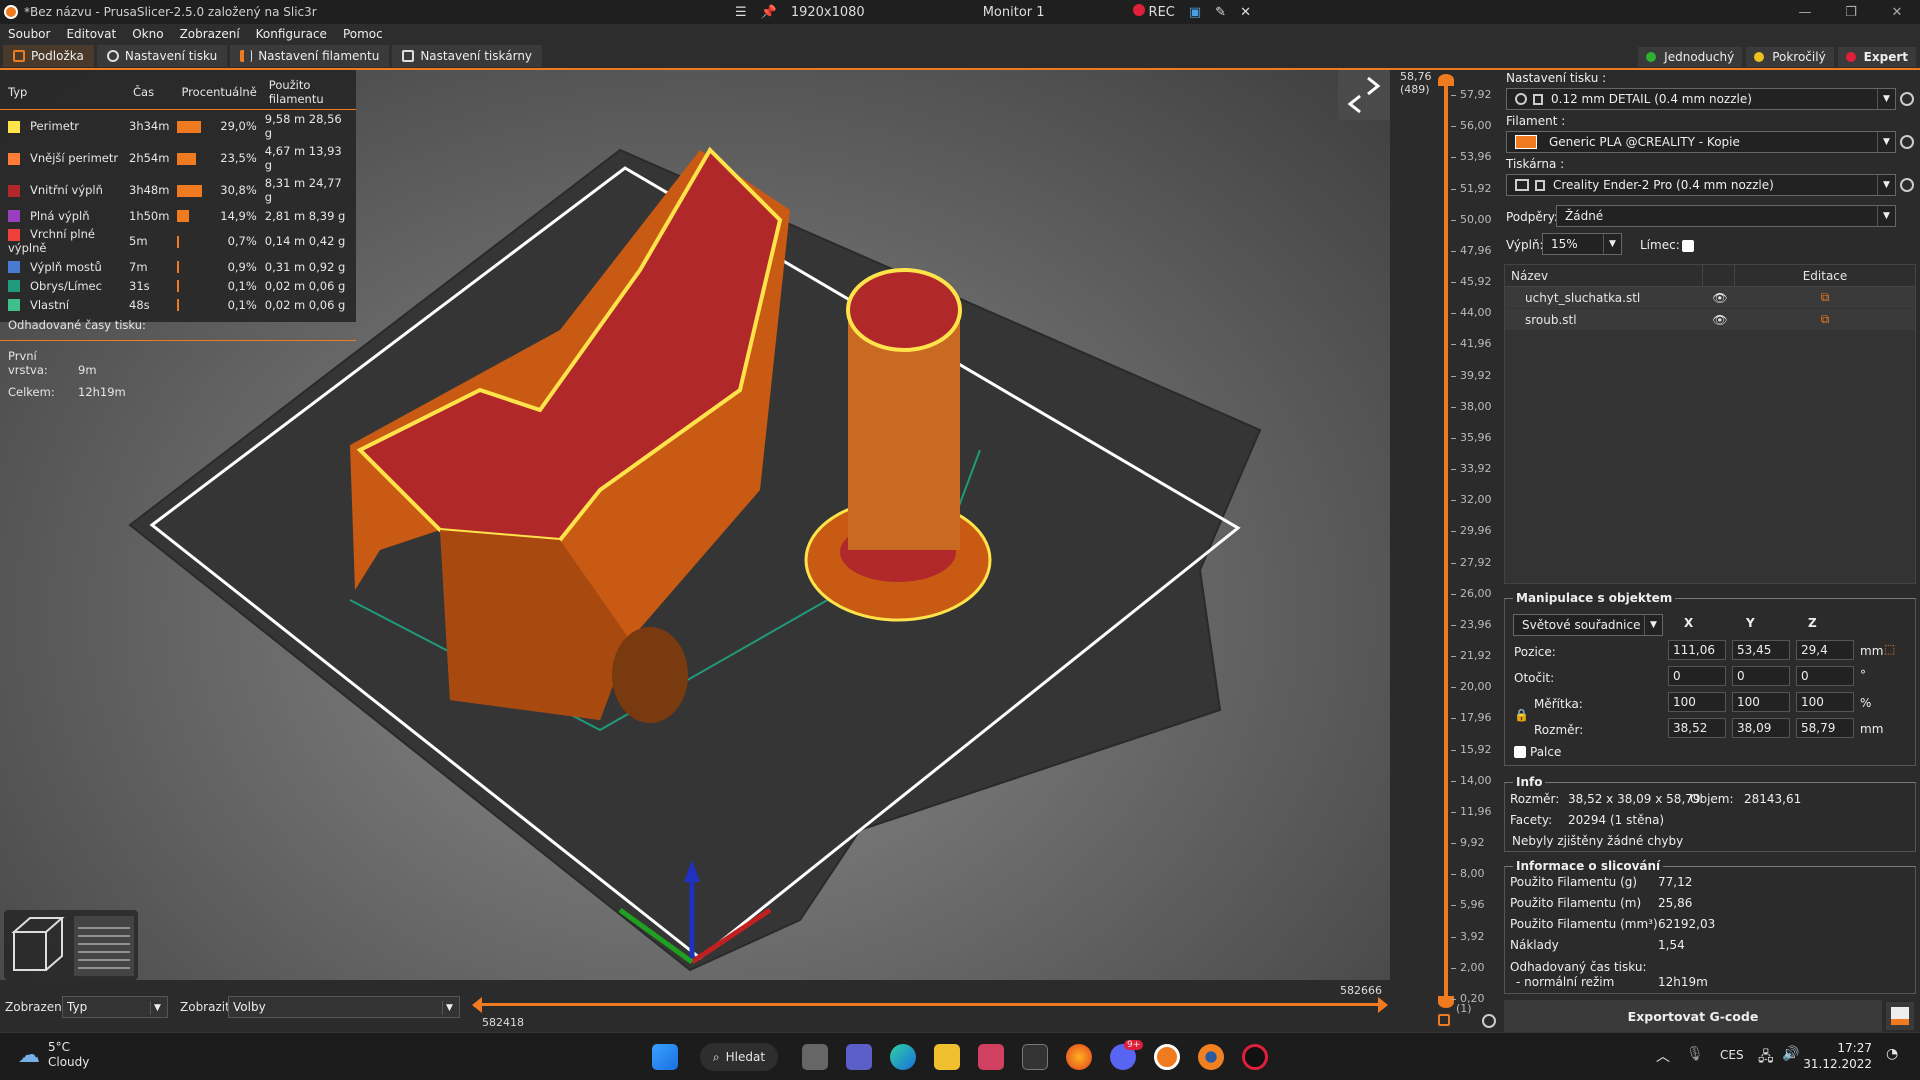  What do you see at coordinates (1489, 1021) in the screenshot?
I see `slider-settings-icon` at bounding box center [1489, 1021].